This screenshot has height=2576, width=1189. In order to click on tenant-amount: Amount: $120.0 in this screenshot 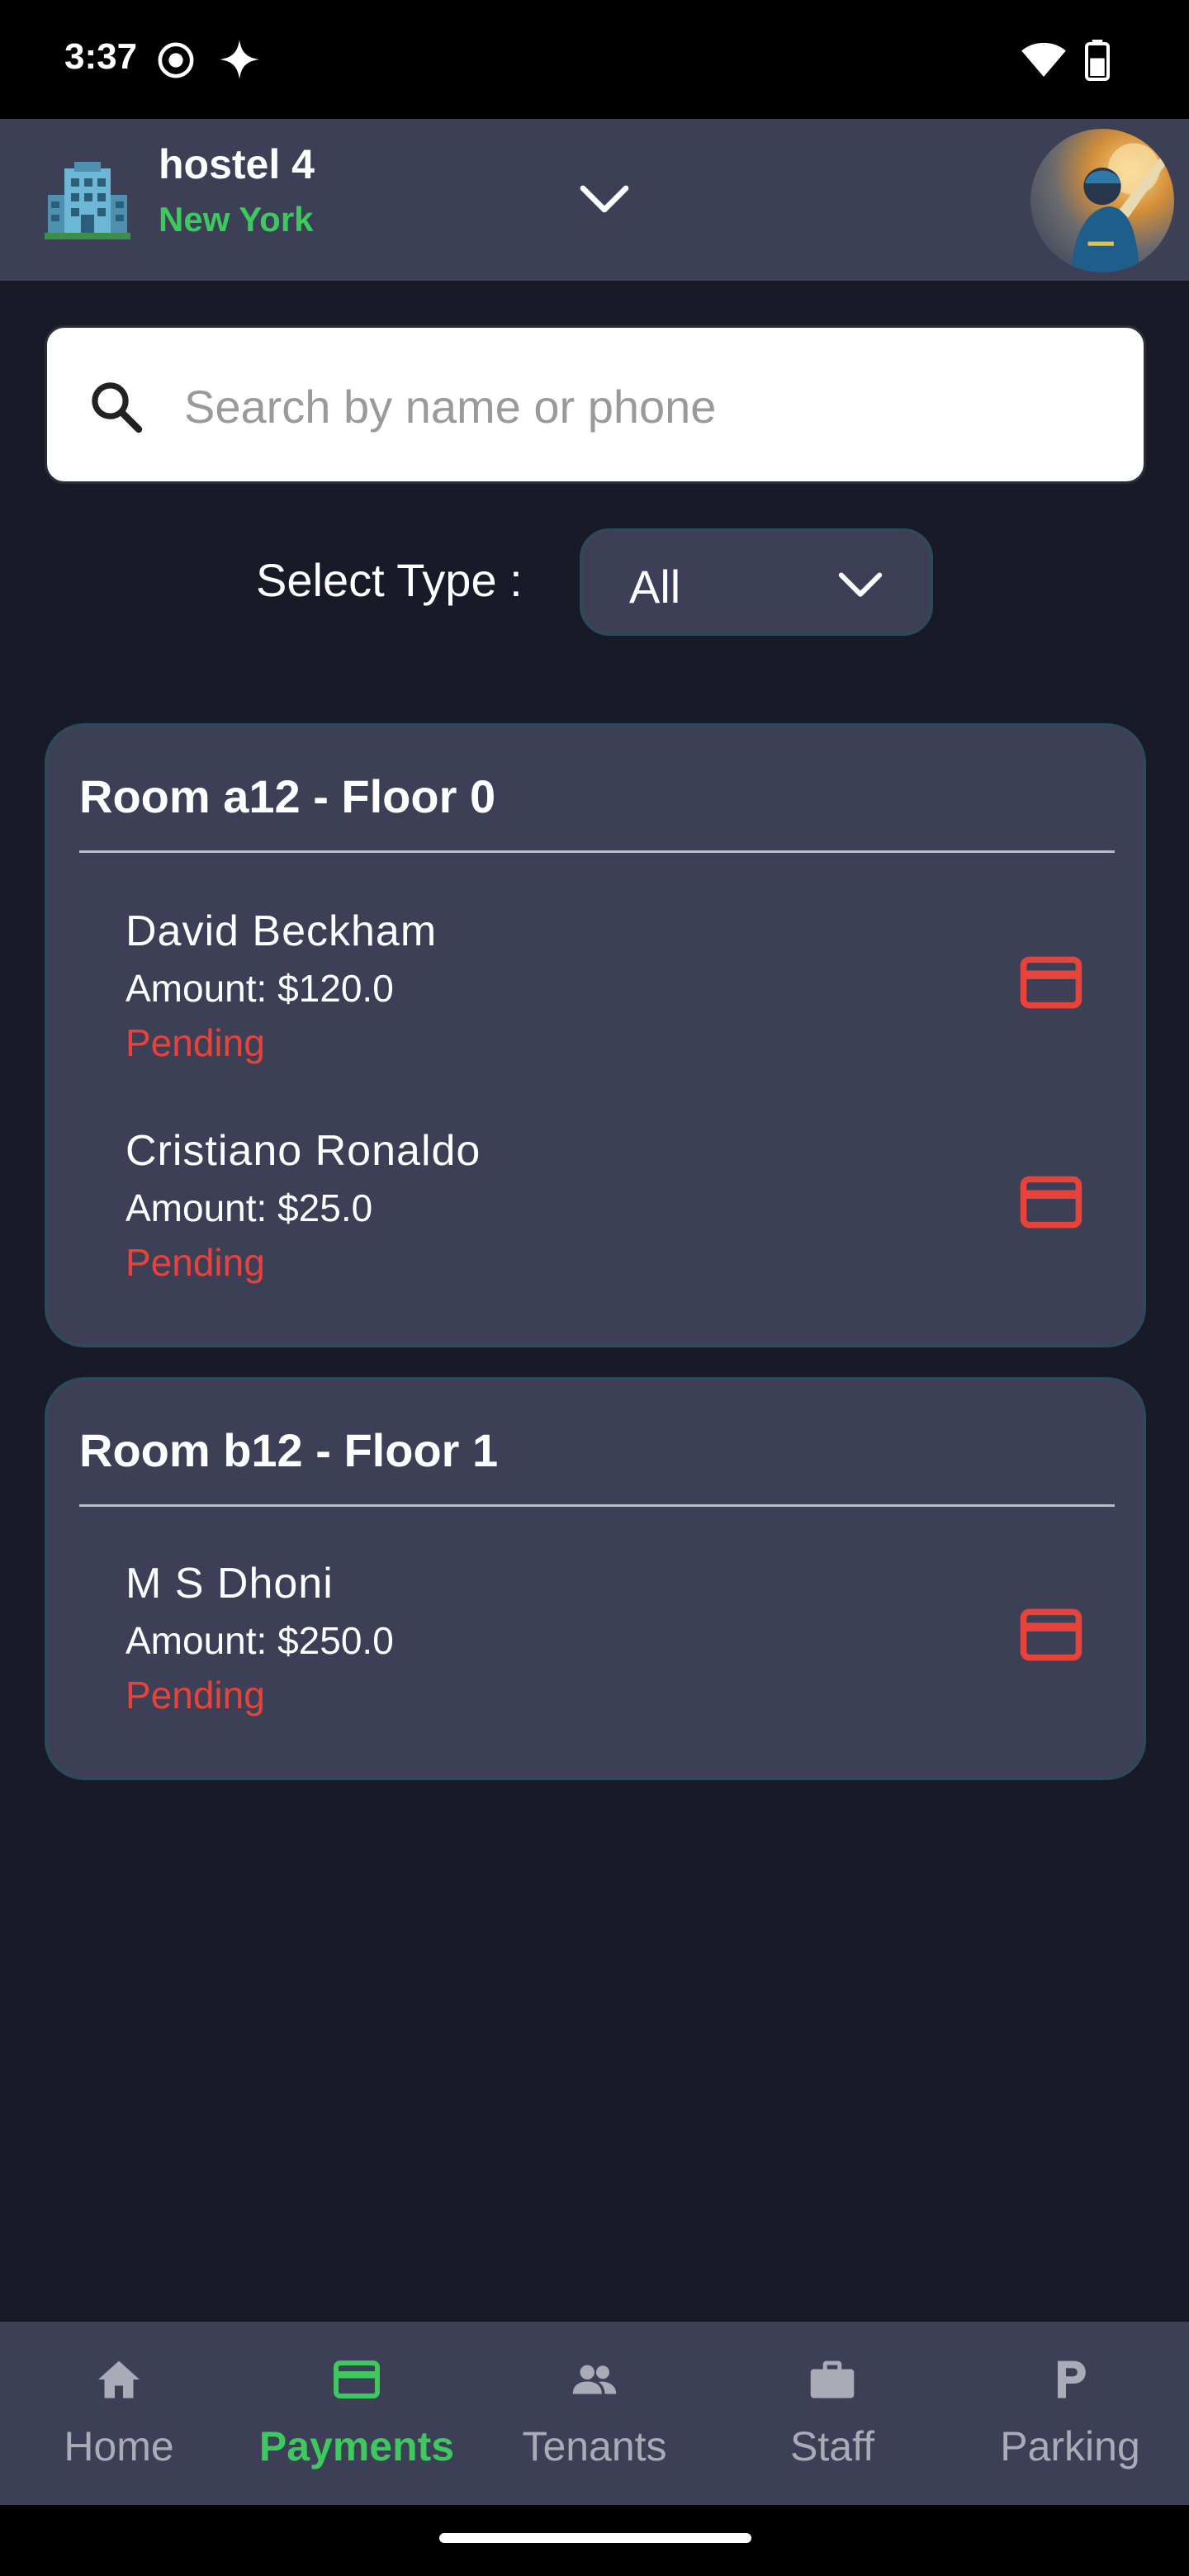, I will do `click(260, 988)`.